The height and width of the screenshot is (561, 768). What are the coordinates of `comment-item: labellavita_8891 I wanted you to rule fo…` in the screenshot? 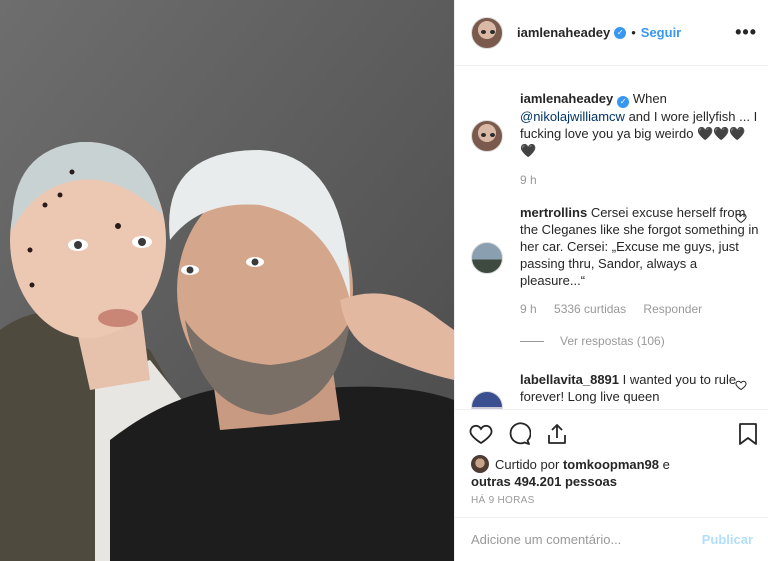 It's located at (616, 390).